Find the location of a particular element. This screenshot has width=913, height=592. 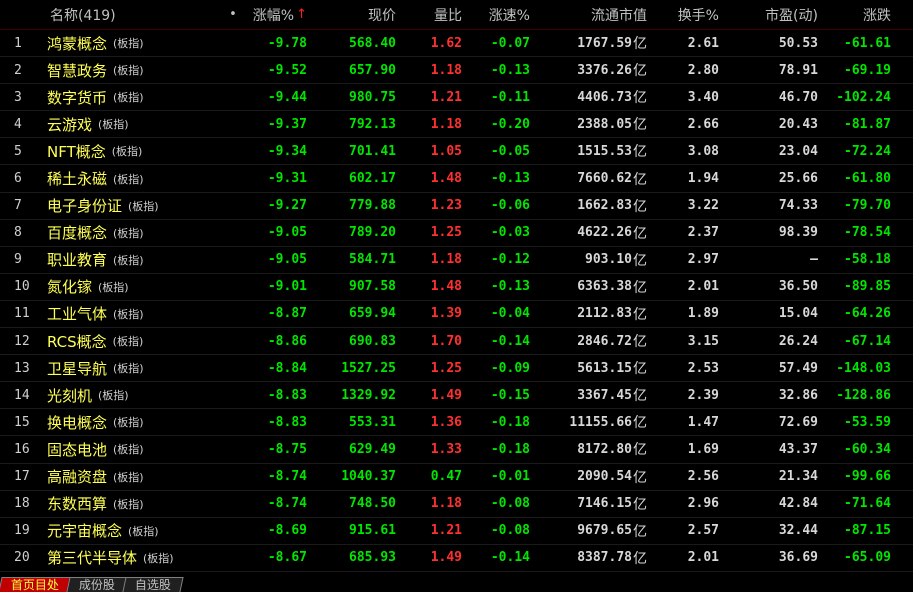

sector-name: 卫星导航 (板指) is located at coordinates (137, 368).